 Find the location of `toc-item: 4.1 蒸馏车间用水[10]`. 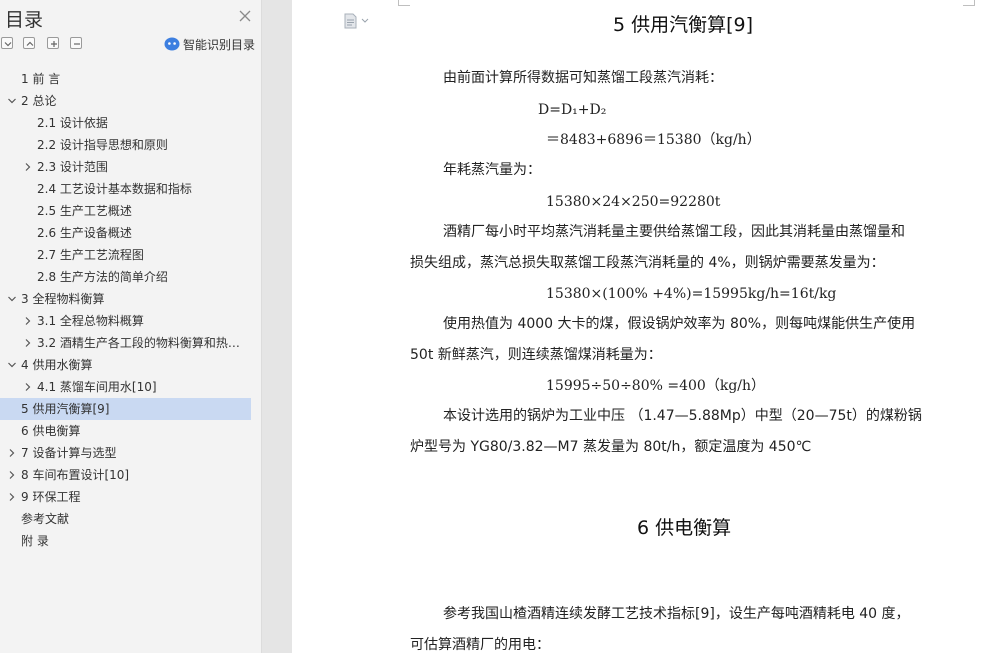

toc-item: 4.1 蒸馏车间用水[10] is located at coordinates (129, 387).